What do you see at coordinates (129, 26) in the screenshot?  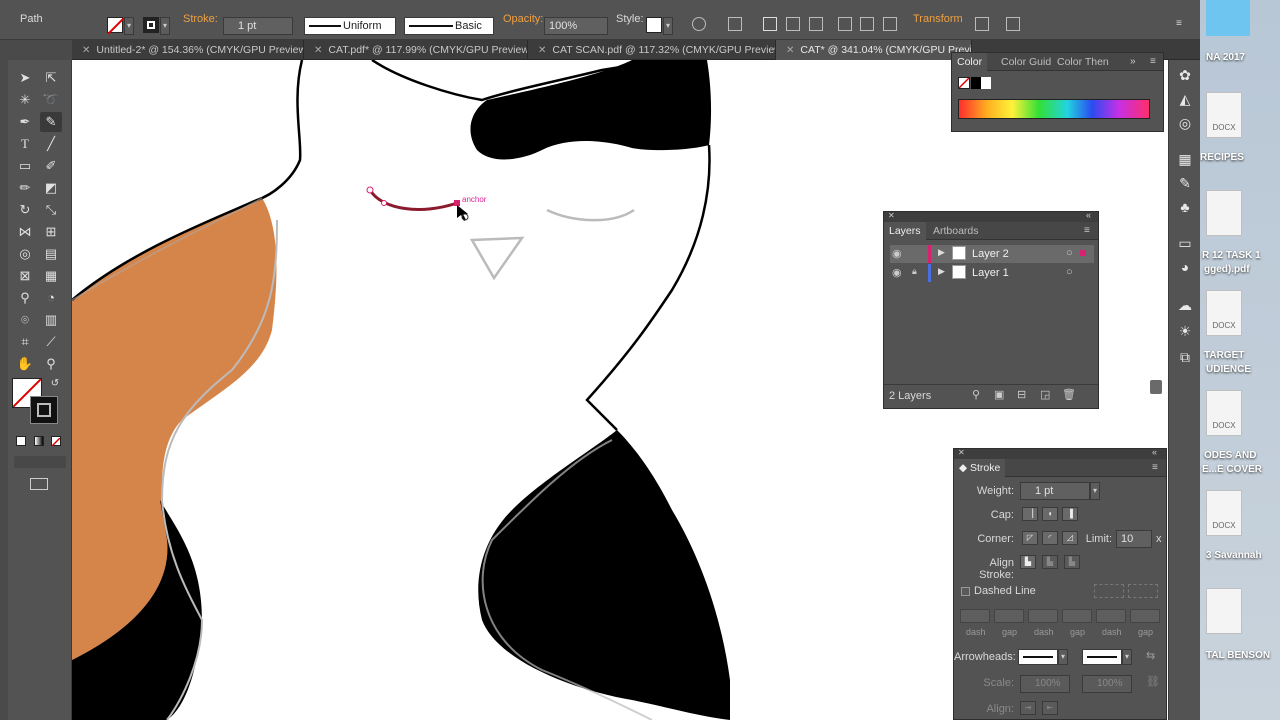 I see `fill-dropdown: ▾` at bounding box center [129, 26].